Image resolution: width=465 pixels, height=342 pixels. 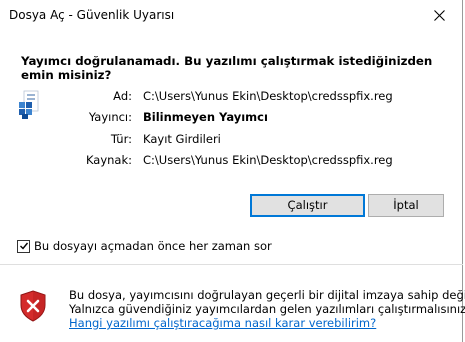 I want to click on separator, so click(x=231, y=264).